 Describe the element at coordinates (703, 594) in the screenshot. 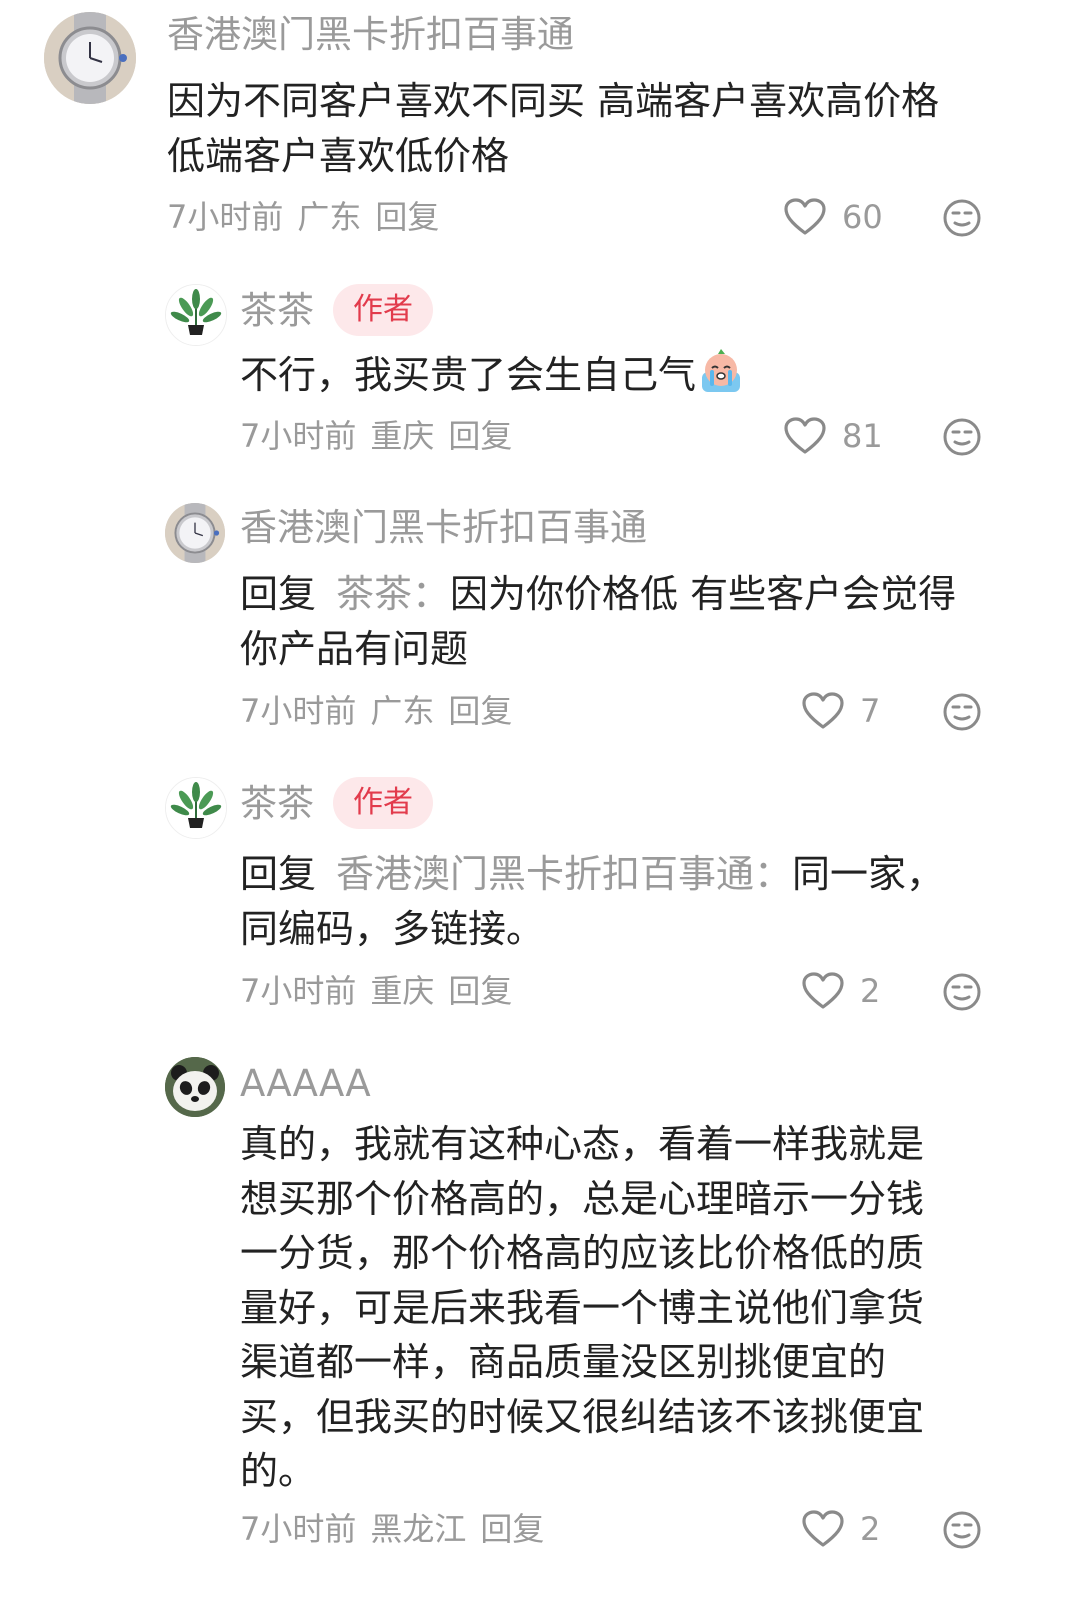

I see `reply-text: 因为你价格低 有些客户会觉得` at that location.